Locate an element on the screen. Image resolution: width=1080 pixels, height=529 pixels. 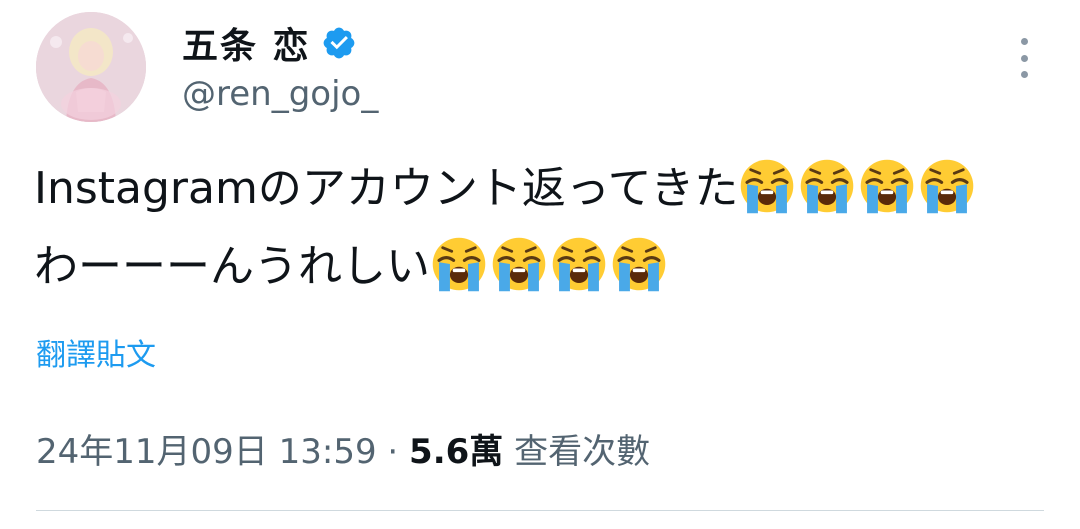
more-options-icon is located at coordinates (1024, 58).